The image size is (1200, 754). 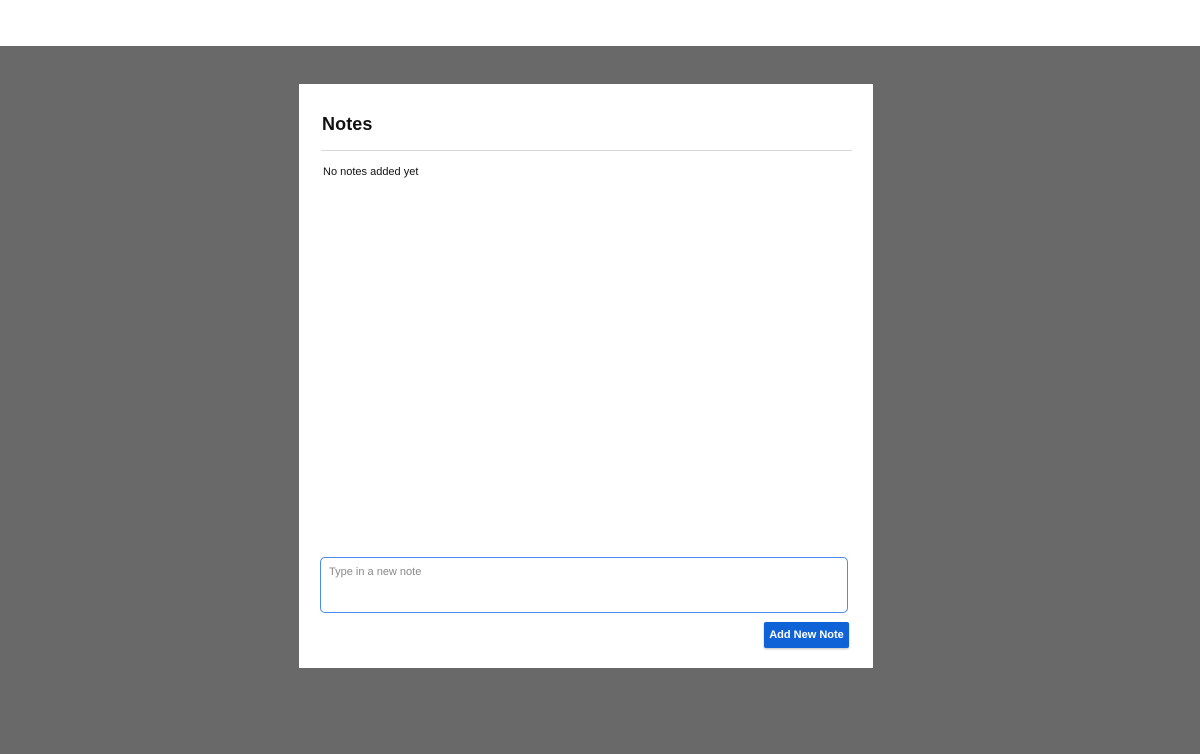 I want to click on new-note-input, so click(x=584, y=585).